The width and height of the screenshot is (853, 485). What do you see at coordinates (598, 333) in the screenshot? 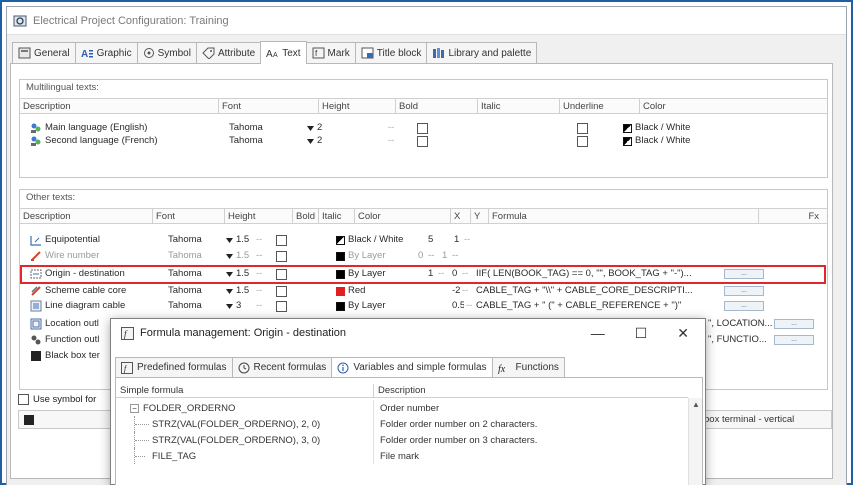
I see `minimize-button: —` at bounding box center [598, 333].